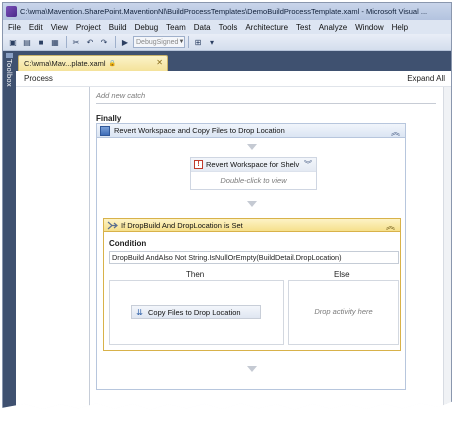  What do you see at coordinates (9, 73) in the screenshot?
I see `toolbox-tab: Toolbox` at bounding box center [9, 73].